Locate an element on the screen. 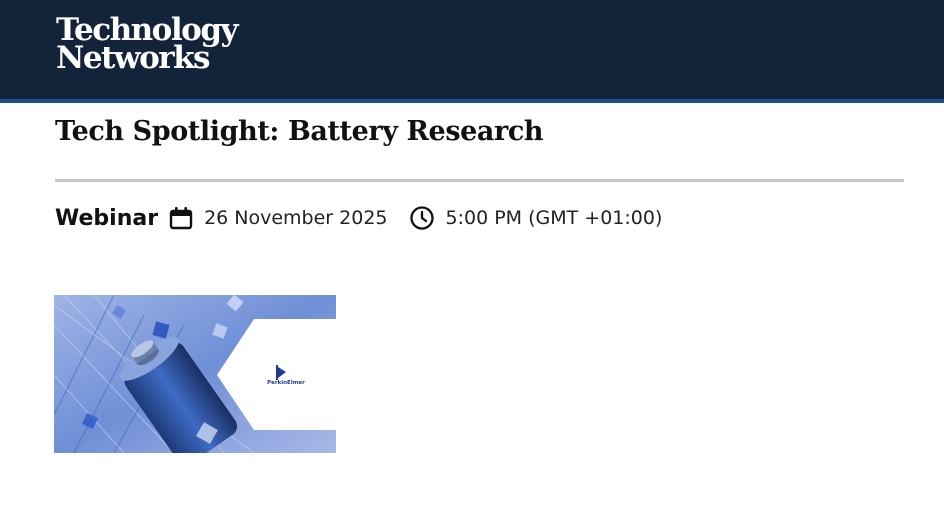  logo-line-2: Networks is located at coordinates (133, 58).